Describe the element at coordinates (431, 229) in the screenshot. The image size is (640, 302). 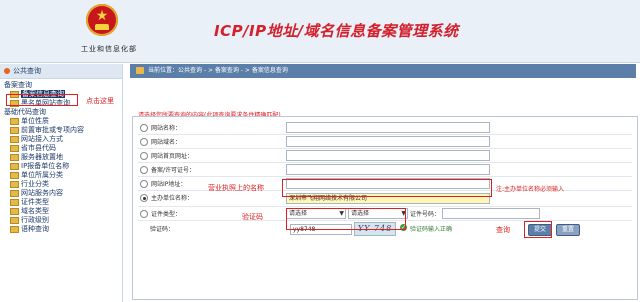
I see `captcha-ok-text: 验证码输入正确` at that location.